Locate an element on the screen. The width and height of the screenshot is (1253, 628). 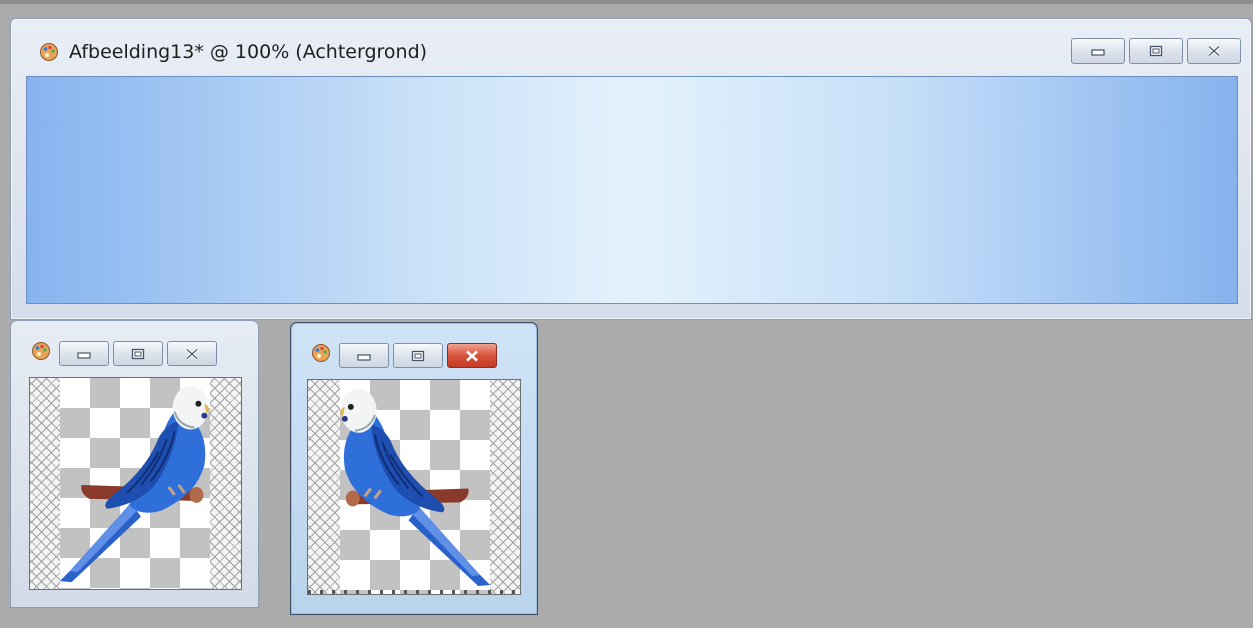
thumbnail-window-right-active is located at coordinates (414, 468).